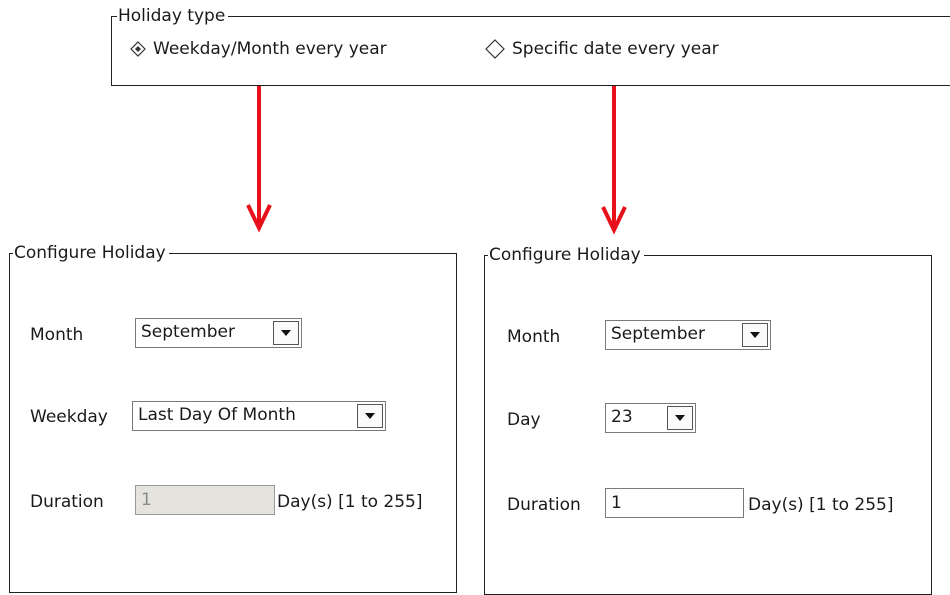 The image size is (950, 595). Describe the element at coordinates (614, 160) in the screenshot. I see `right-arrow-icon` at that location.